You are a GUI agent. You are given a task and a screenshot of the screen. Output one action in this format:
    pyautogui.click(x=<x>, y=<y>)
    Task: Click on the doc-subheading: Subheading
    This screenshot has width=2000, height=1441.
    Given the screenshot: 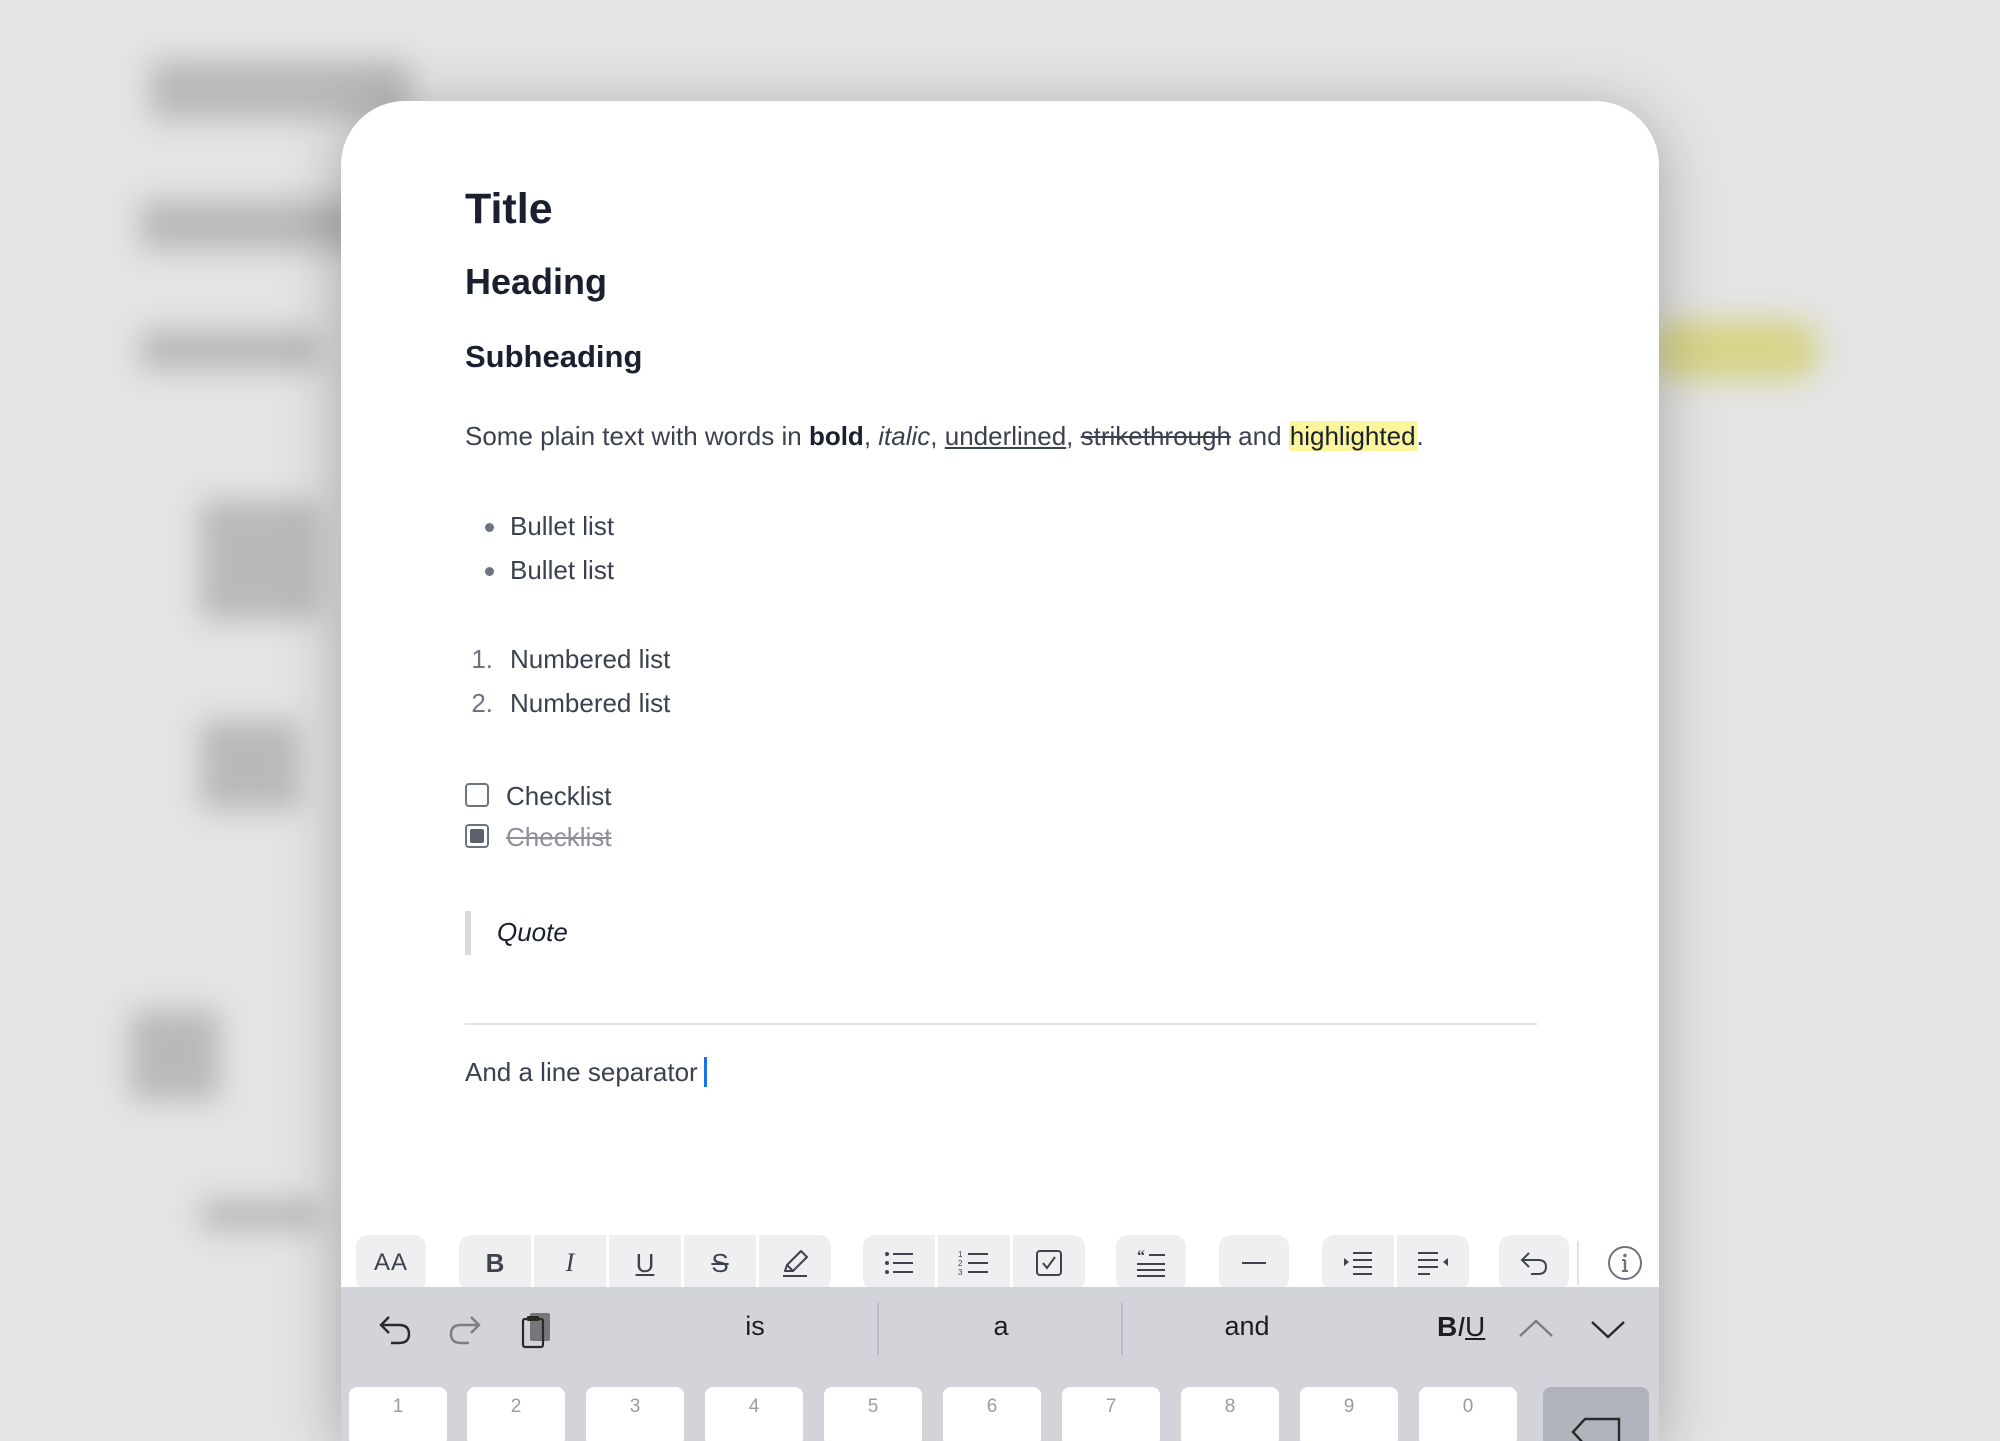 What is the action you would take?
    pyautogui.click(x=553, y=357)
    